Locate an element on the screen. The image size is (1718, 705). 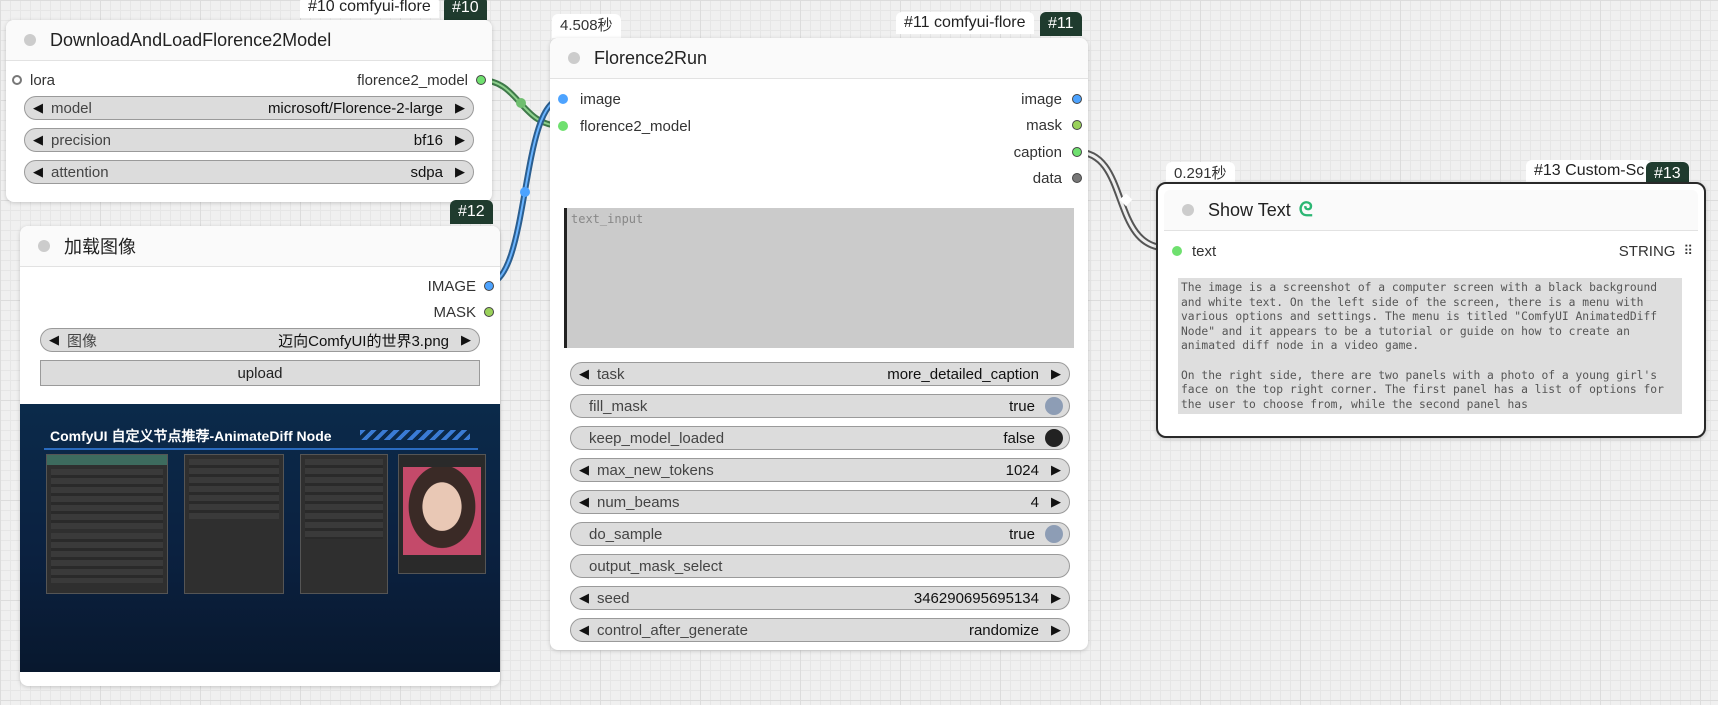
input-text: text is located at coordinates (1194, 251).